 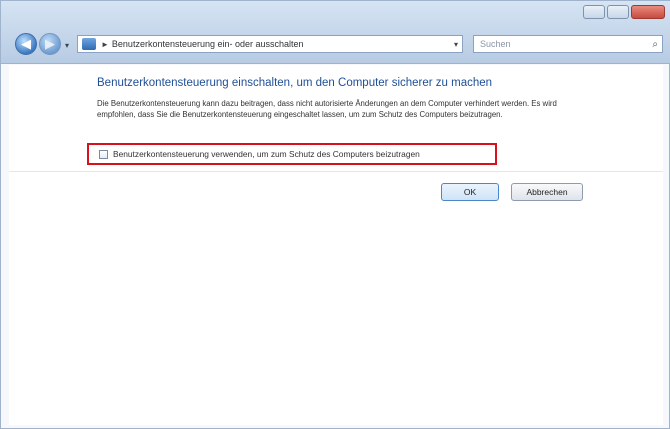 What do you see at coordinates (547, 192) in the screenshot?
I see `cancel-button: Abbrechen` at bounding box center [547, 192].